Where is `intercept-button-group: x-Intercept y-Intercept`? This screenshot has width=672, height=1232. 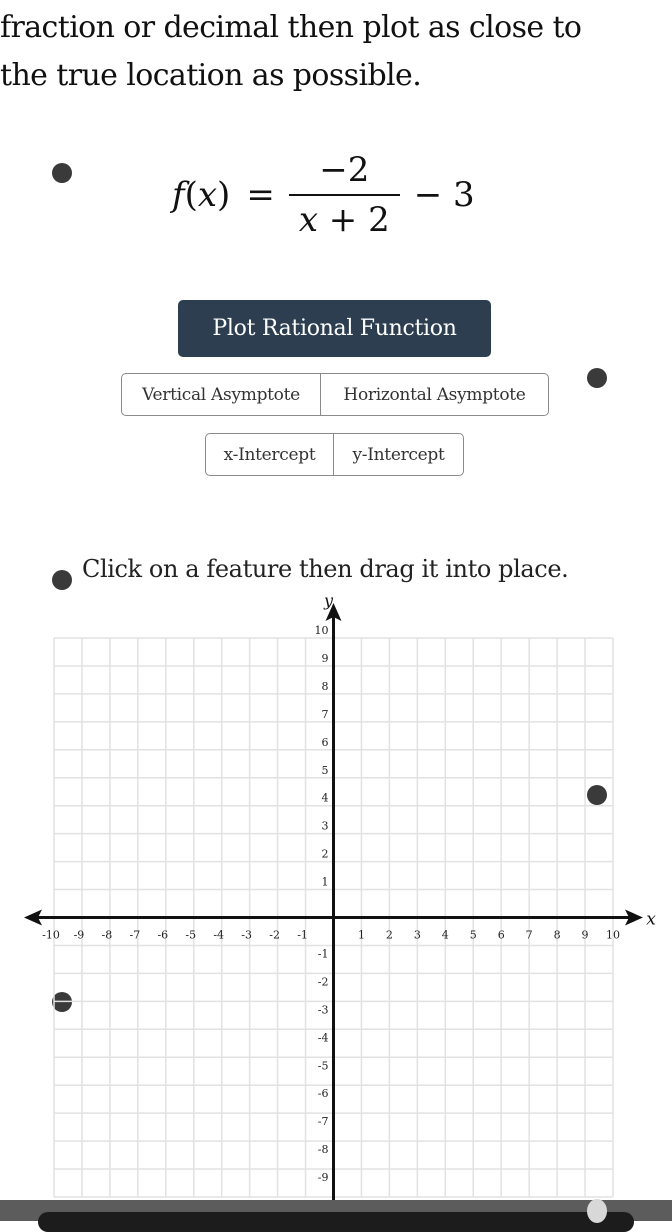
intercept-button-group: x-Intercept y-Intercept is located at coordinates (334, 454).